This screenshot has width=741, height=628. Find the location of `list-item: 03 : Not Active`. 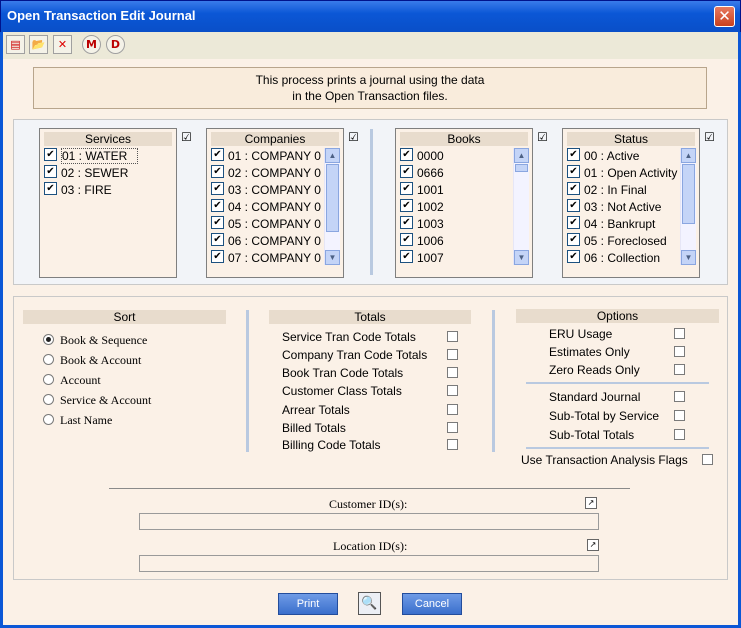

list-item: 03 : Not Active is located at coordinates (622, 207).